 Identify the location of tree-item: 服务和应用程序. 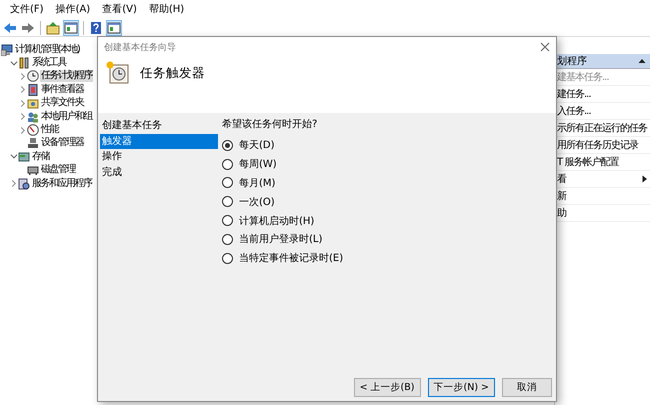
(61, 184).